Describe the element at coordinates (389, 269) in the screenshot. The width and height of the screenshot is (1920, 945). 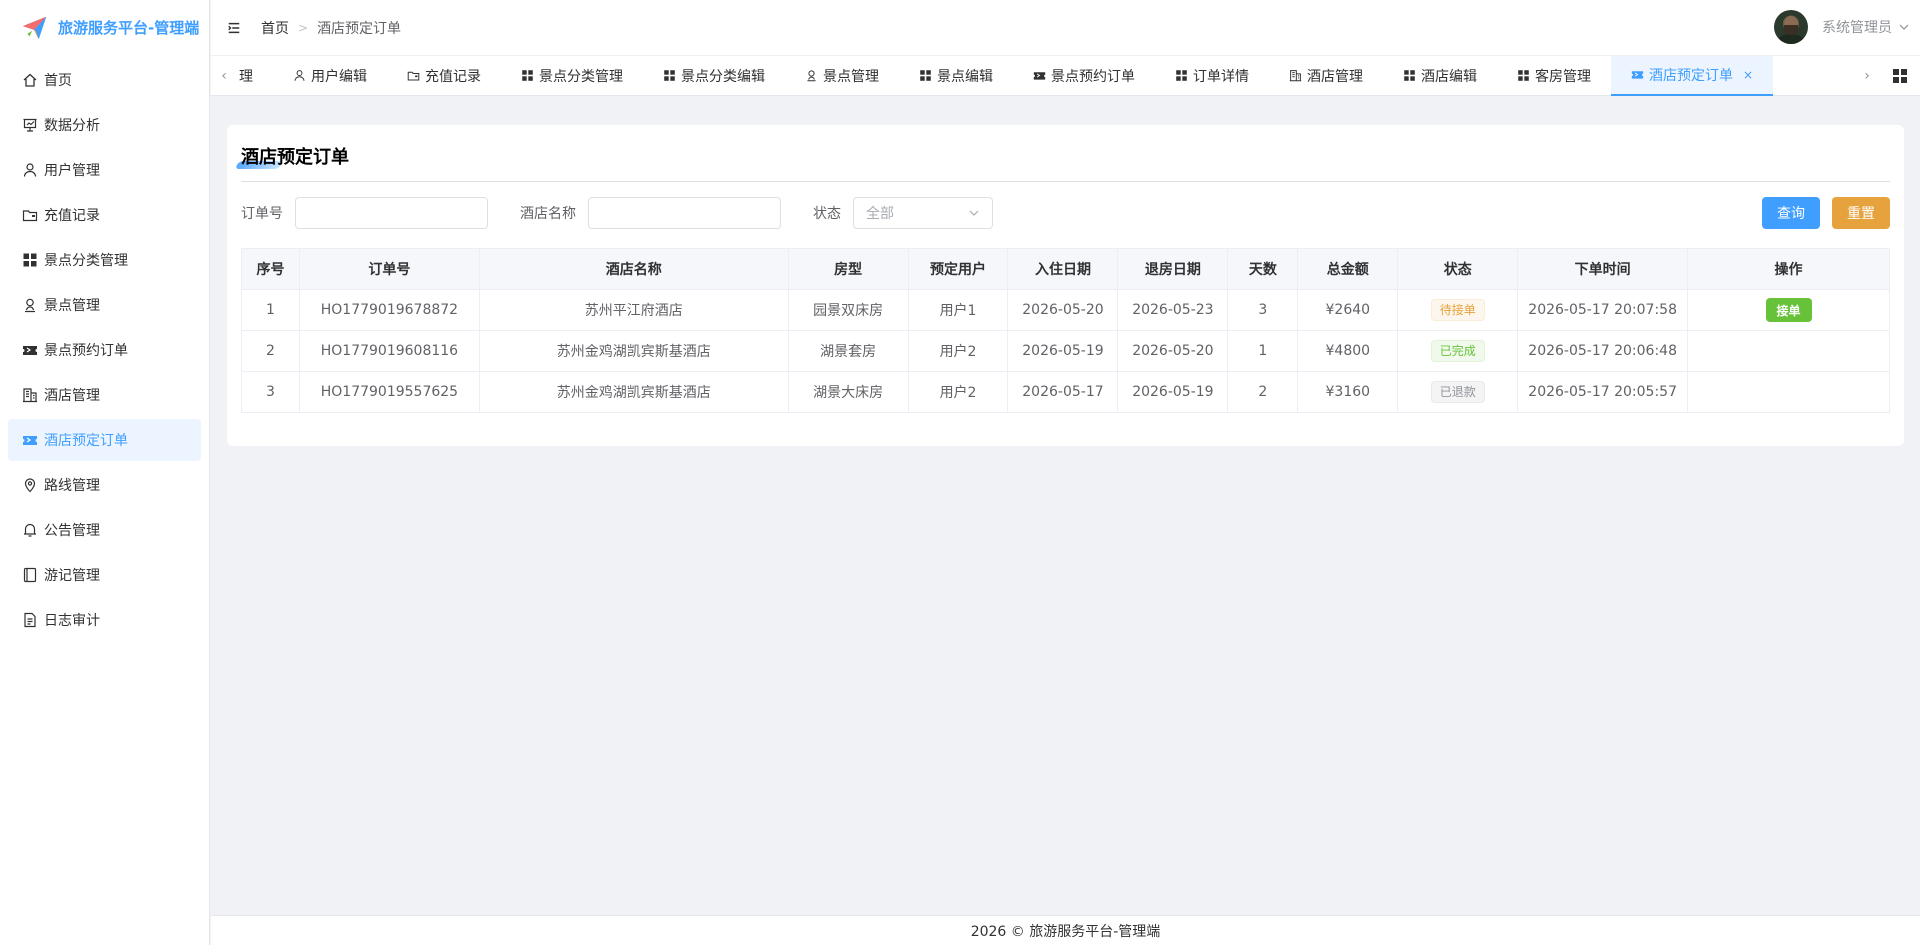
I see `column-header: 订单号` at that location.